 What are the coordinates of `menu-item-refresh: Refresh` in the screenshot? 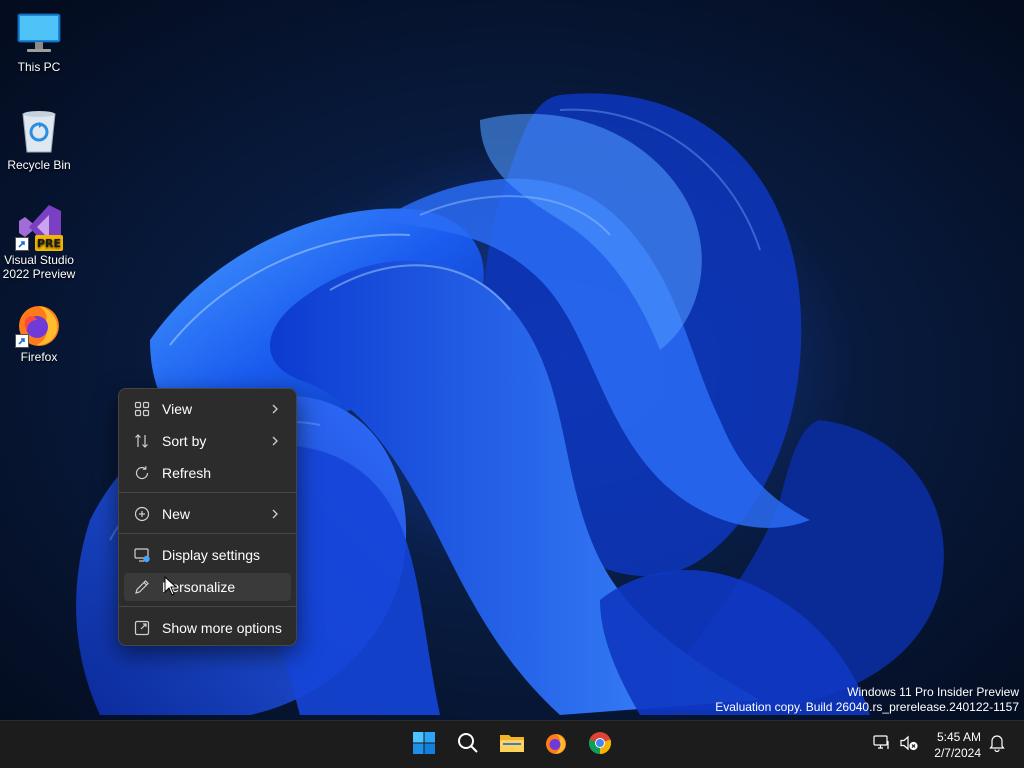 It's located at (207, 473).